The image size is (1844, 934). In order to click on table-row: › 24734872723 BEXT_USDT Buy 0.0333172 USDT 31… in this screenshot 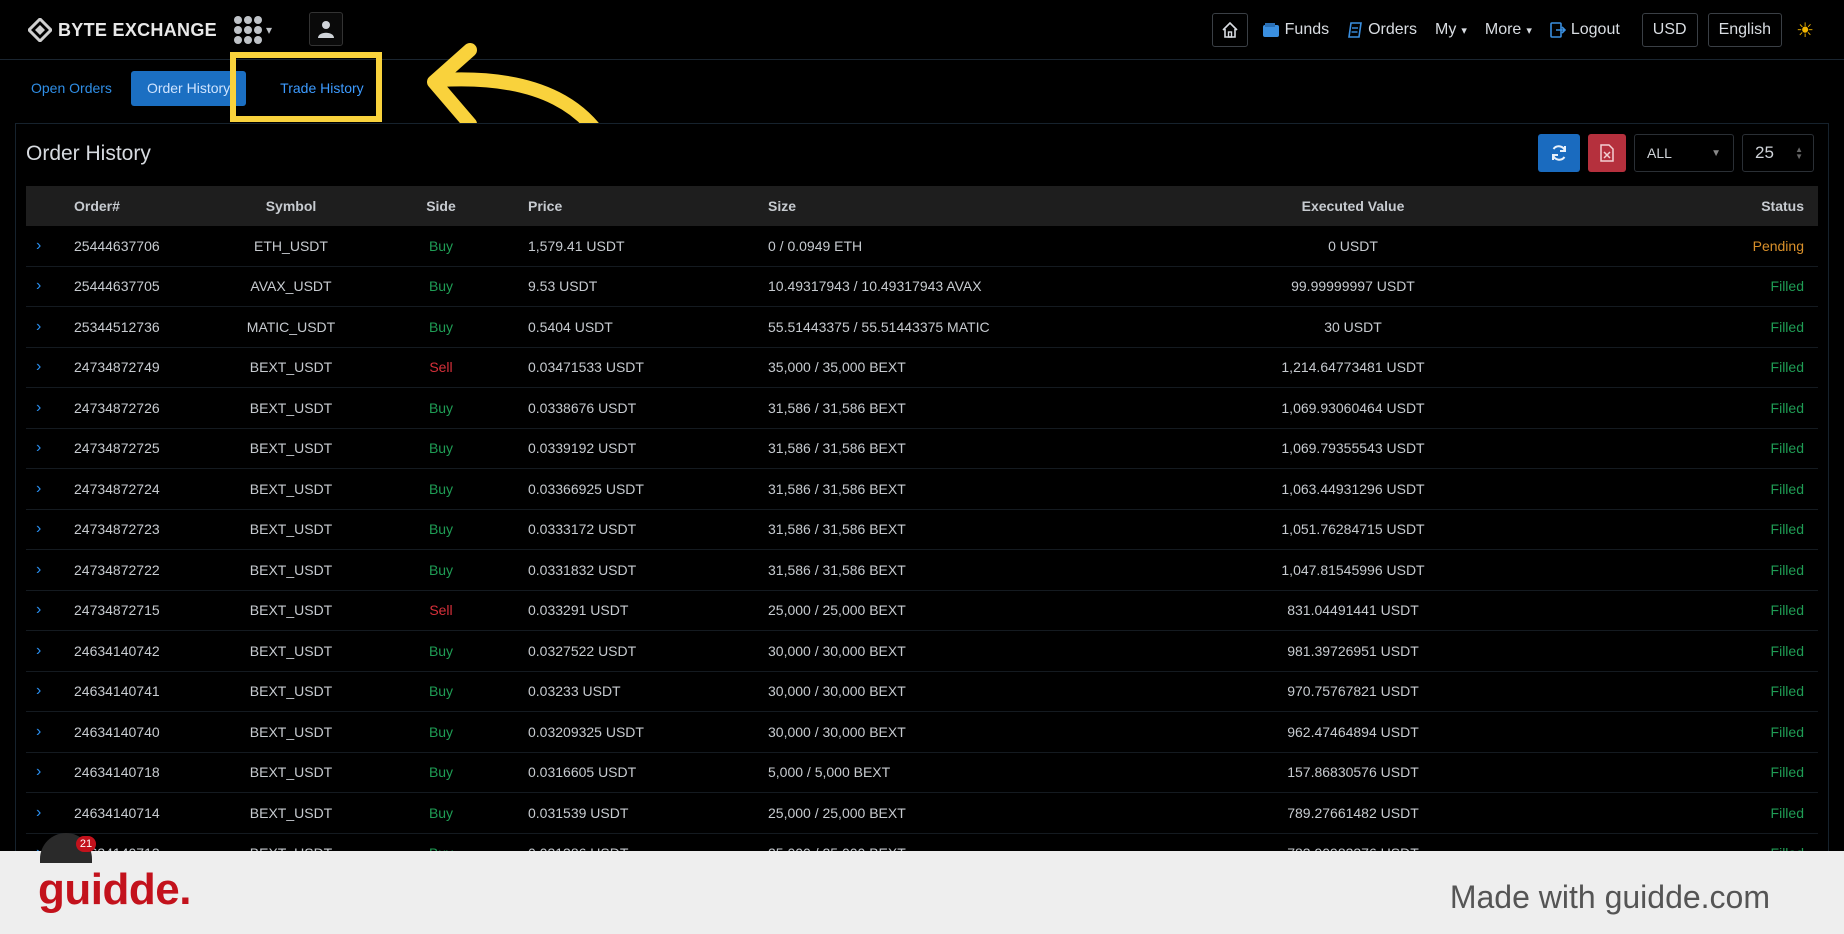, I will do `click(922, 530)`.